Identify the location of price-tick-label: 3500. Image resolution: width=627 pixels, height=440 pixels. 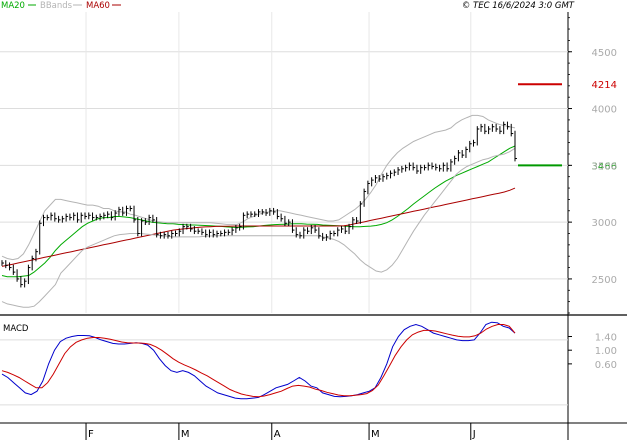
(604, 166).